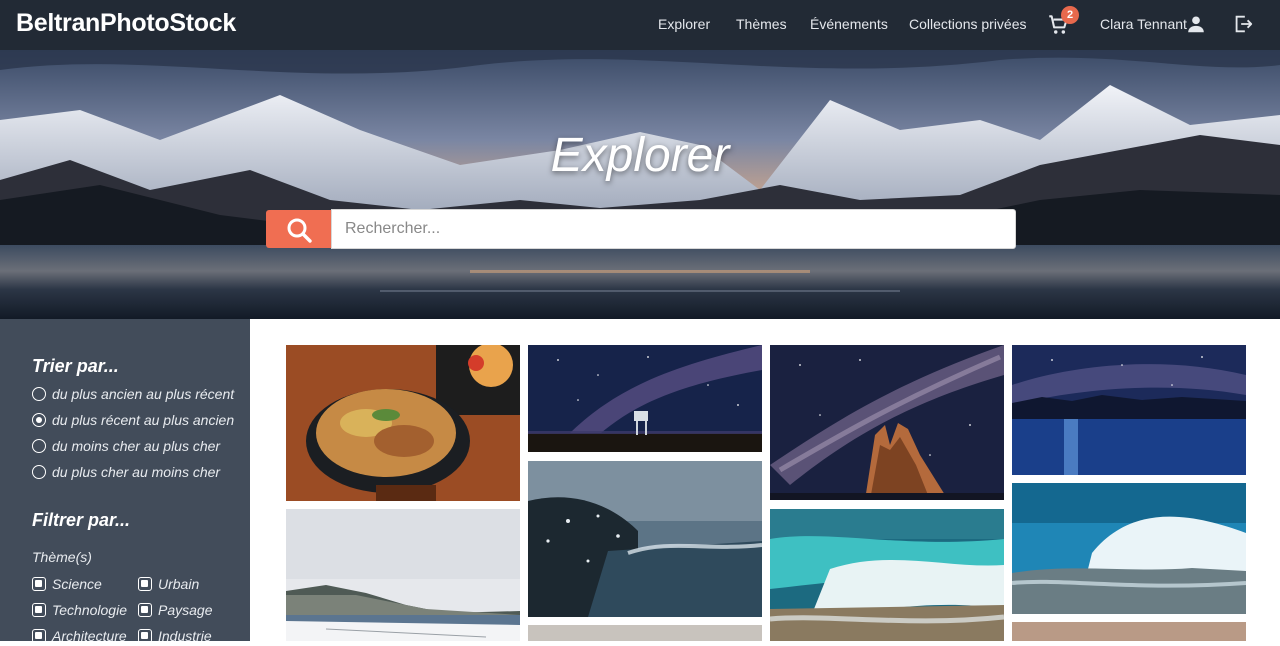  Describe the element at coordinates (645, 633) in the screenshot. I see `photo-partial-bottom` at that location.